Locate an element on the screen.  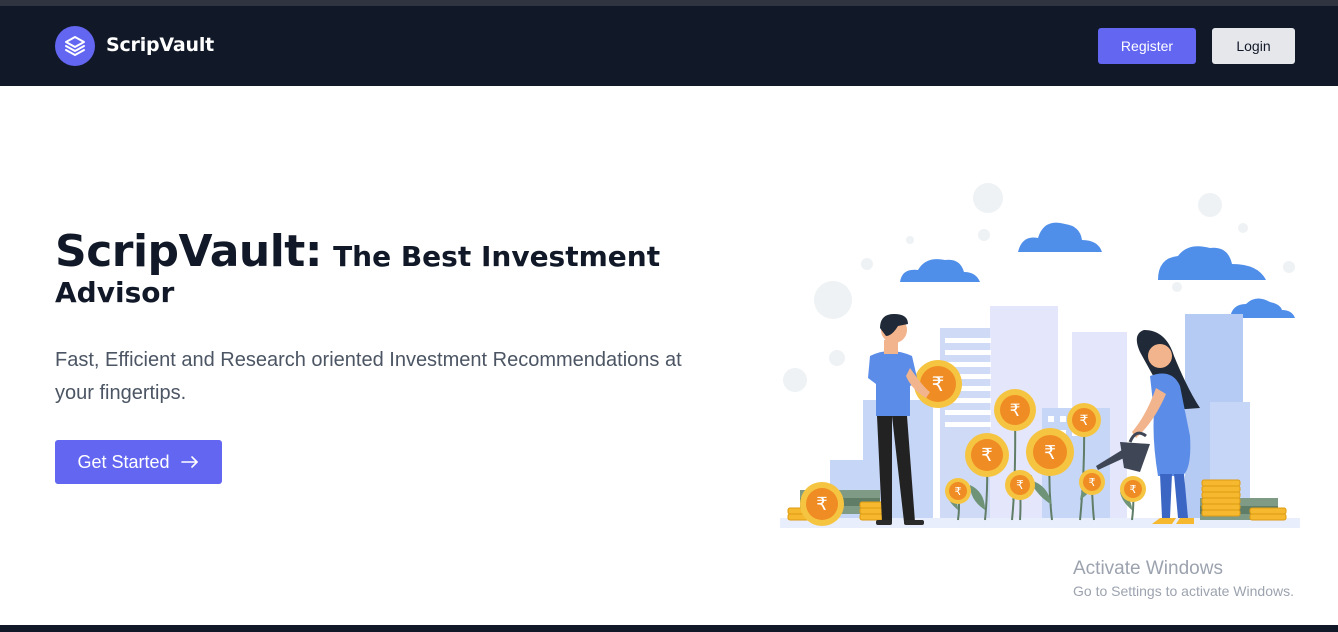
layers-icon is located at coordinates (75, 46).